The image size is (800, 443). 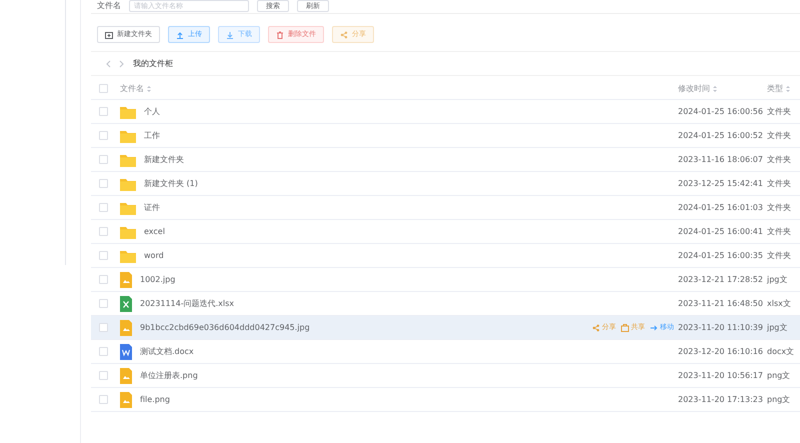 What do you see at coordinates (164, 160) in the screenshot?
I see `file-name: 新建文件夹` at bounding box center [164, 160].